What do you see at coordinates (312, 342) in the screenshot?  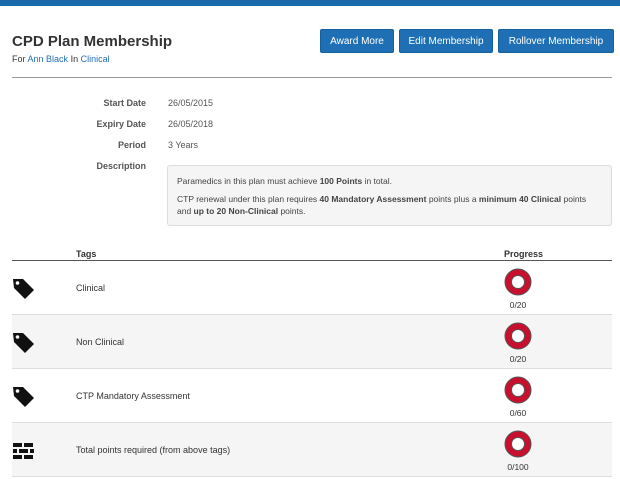 I see `table-row: Non Clinical 0/20` at bounding box center [312, 342].